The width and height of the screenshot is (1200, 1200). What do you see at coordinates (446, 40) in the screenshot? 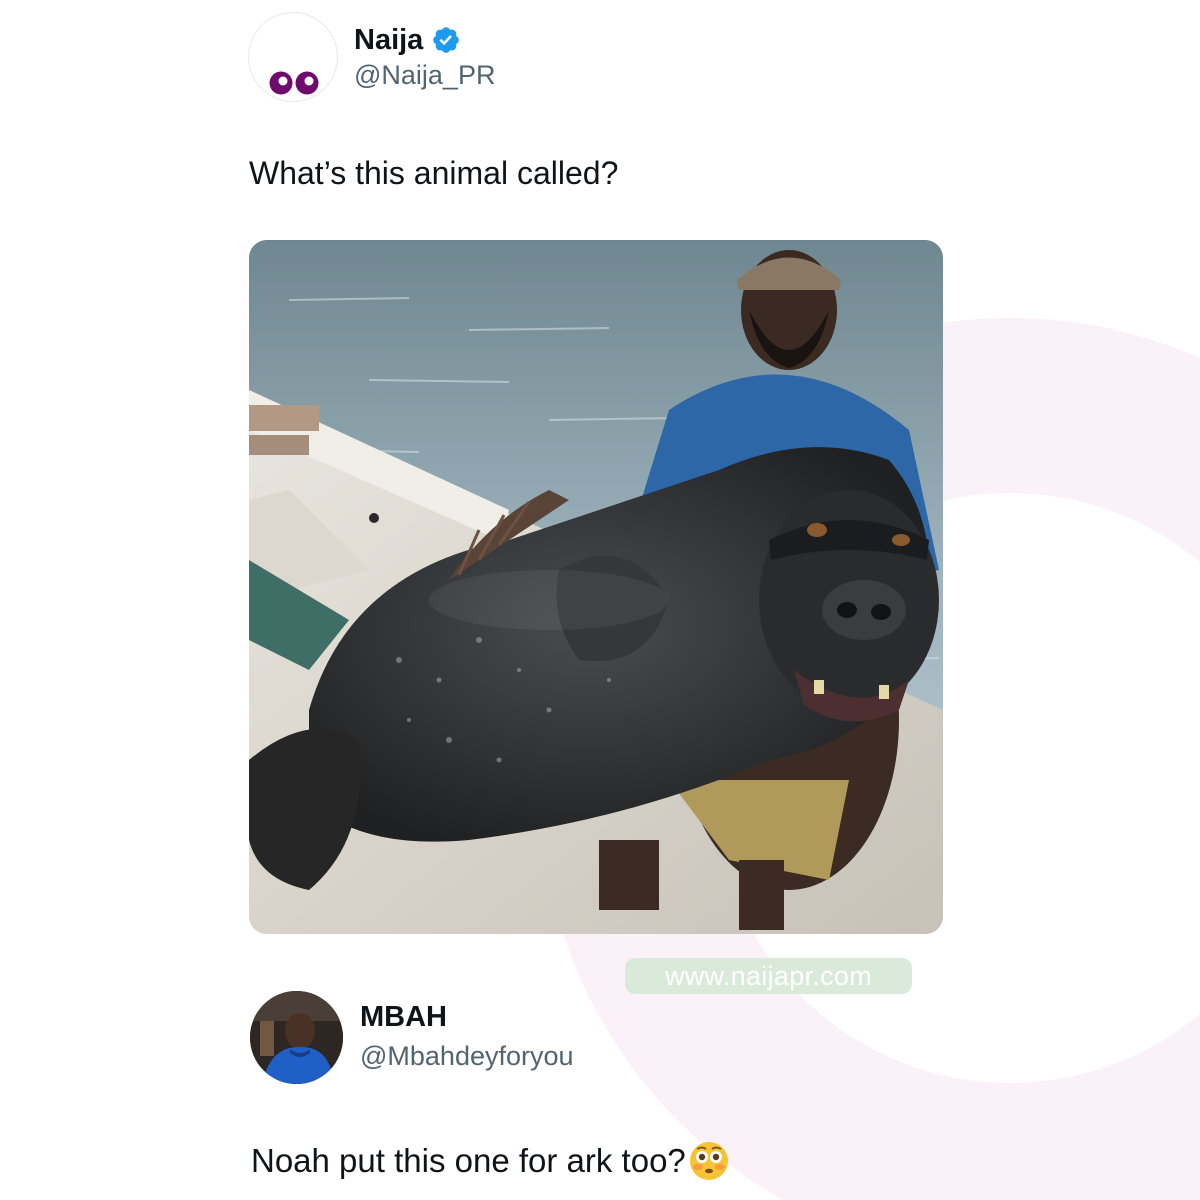
I see `verified-badge-icon` at bounding box center [446, 40].